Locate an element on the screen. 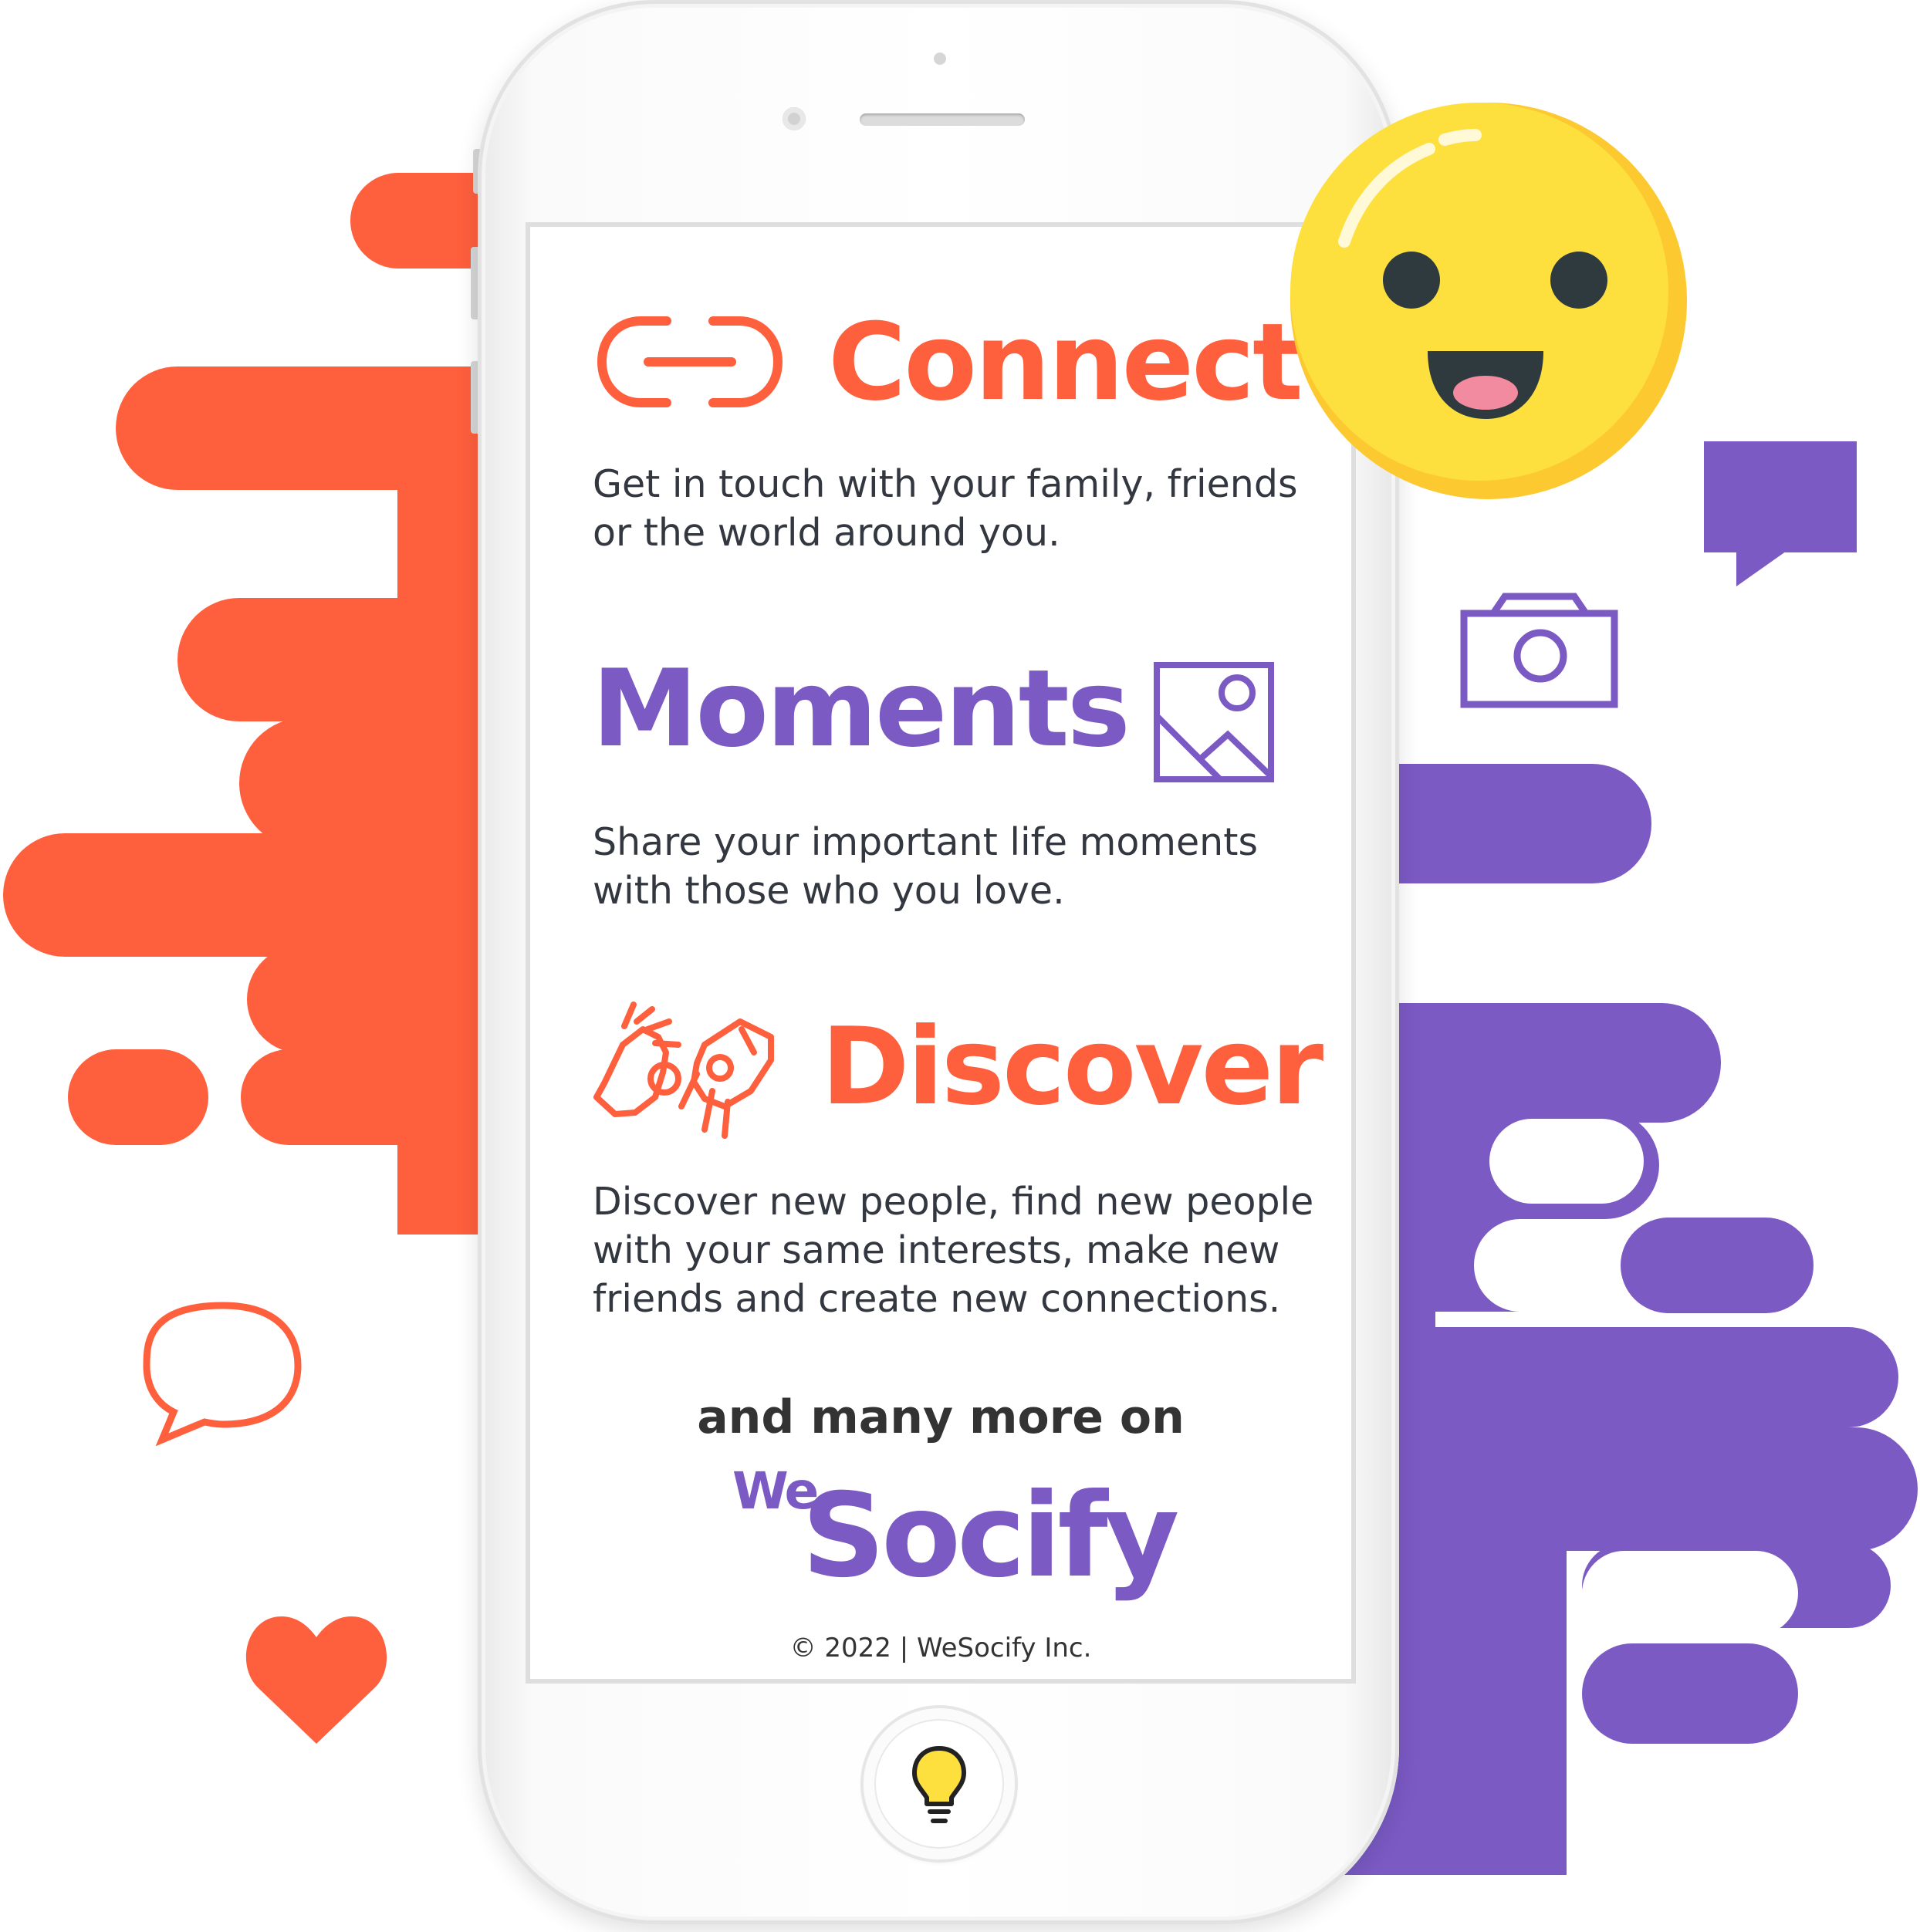  chat-bubble-icon is located at coordinates (222, 1374).